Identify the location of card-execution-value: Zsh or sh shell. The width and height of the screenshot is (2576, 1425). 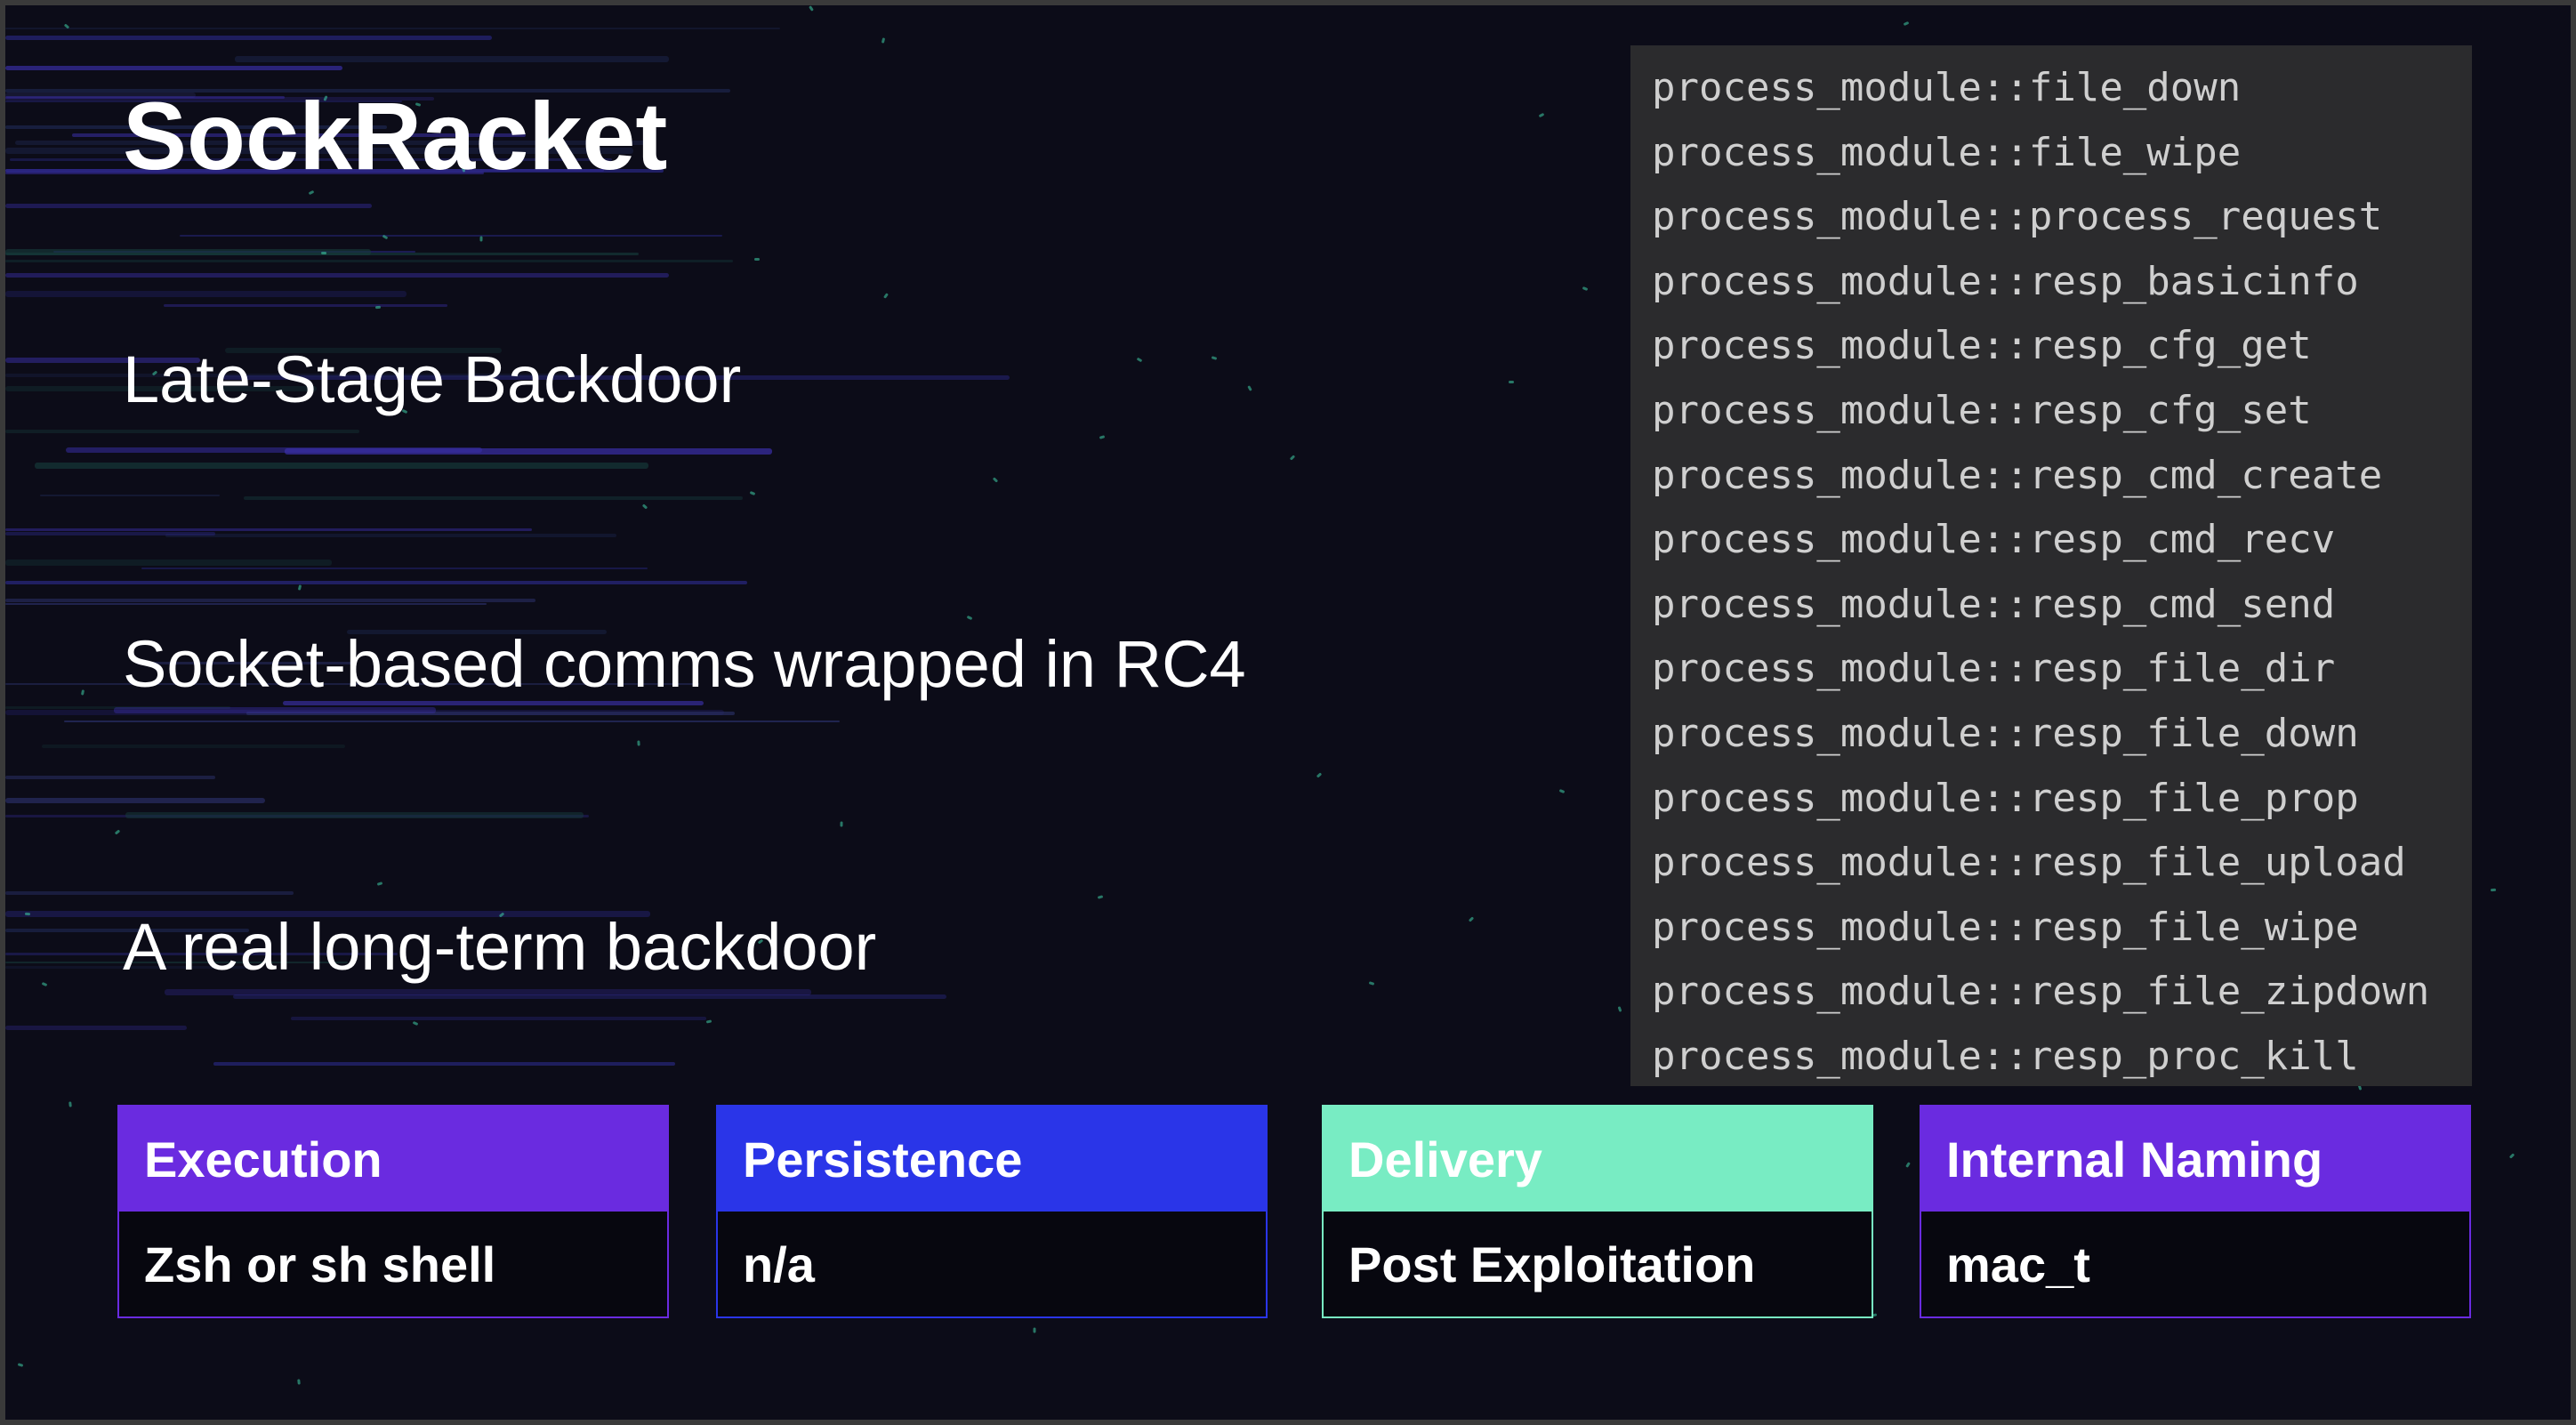
(320, 1264).